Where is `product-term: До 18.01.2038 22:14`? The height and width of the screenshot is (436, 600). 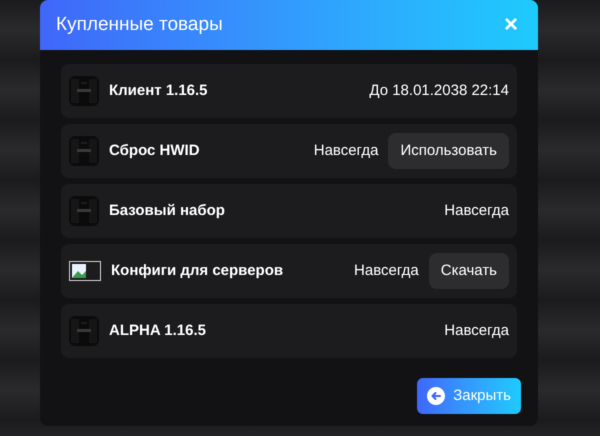
product-term: До 18.01.2038 22:14 is located at coordinates (439, 90).